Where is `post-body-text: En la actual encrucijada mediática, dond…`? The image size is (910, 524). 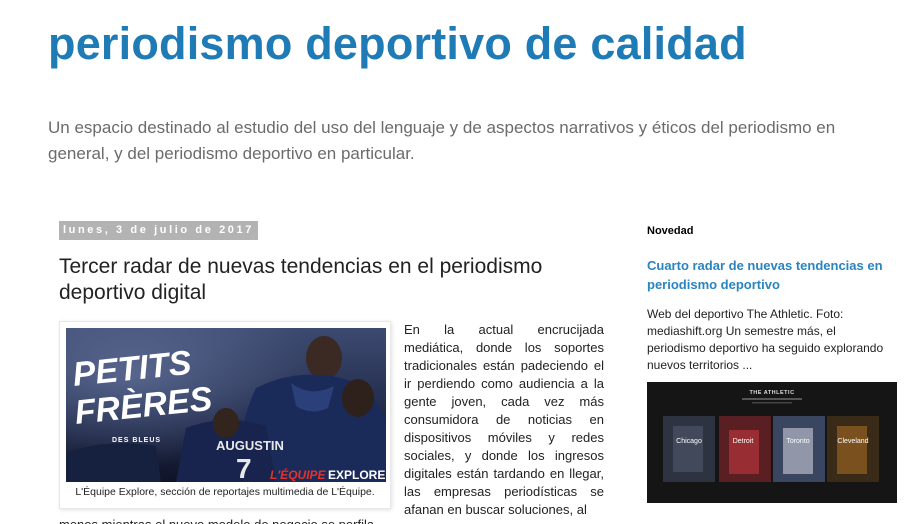 post-body-text: En la actual encrucijada mediática, dond… is located at coordinates (504, 419).